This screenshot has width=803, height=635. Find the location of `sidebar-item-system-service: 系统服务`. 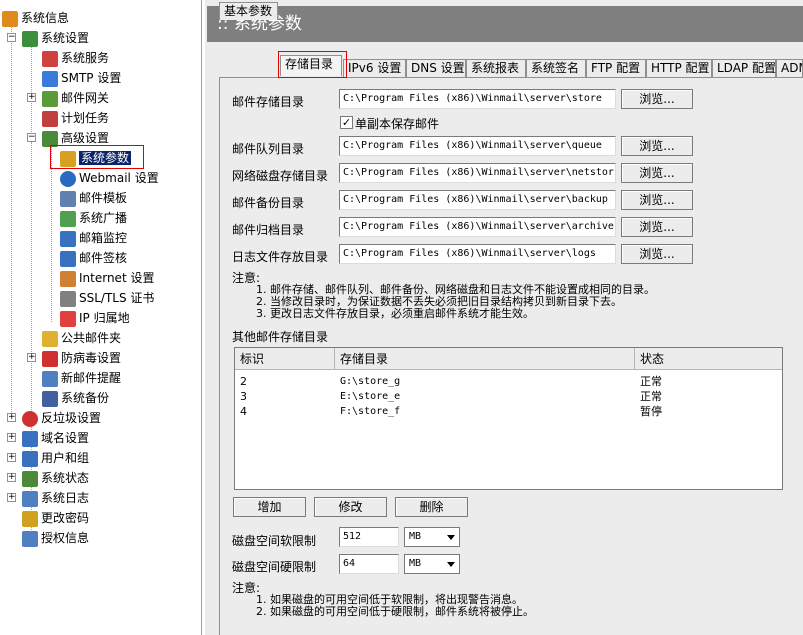

sidebar-item-system-service: 系统服务 is located at coordinates (75, 58).